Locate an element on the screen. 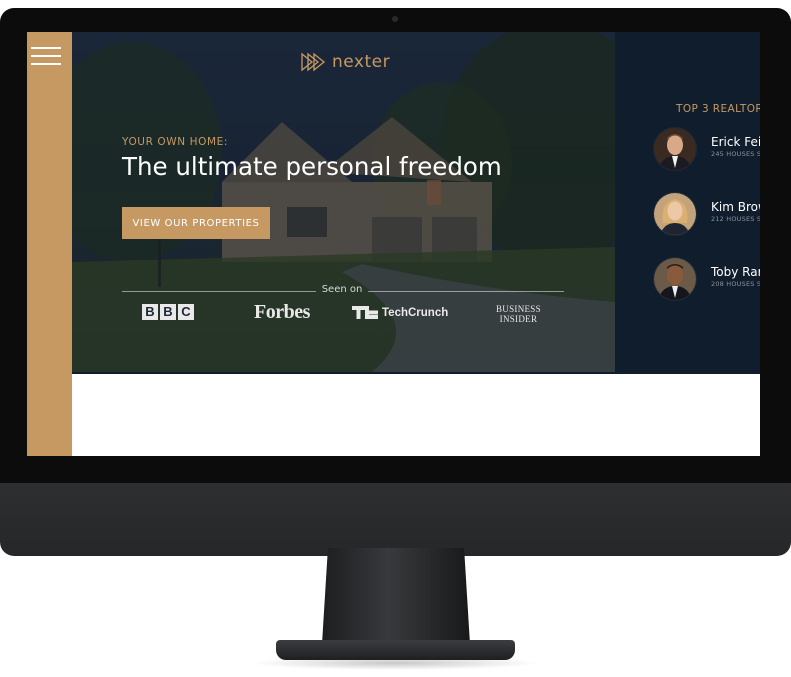  realtor-card: Erick Fein 245 HOUSES SO is located at coordinates (707, 151).